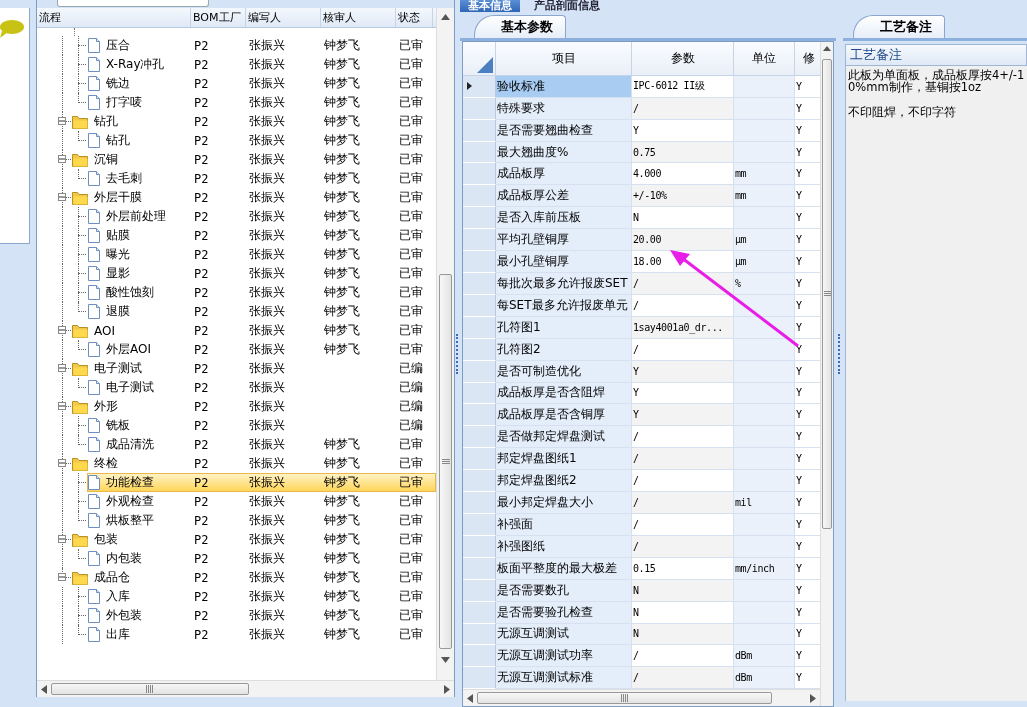 The width and height of the screenshot is (1027, 707). Describe the element at coordinates (283, 17) in the screenshot. I see `column-header: 编写人` at that location.